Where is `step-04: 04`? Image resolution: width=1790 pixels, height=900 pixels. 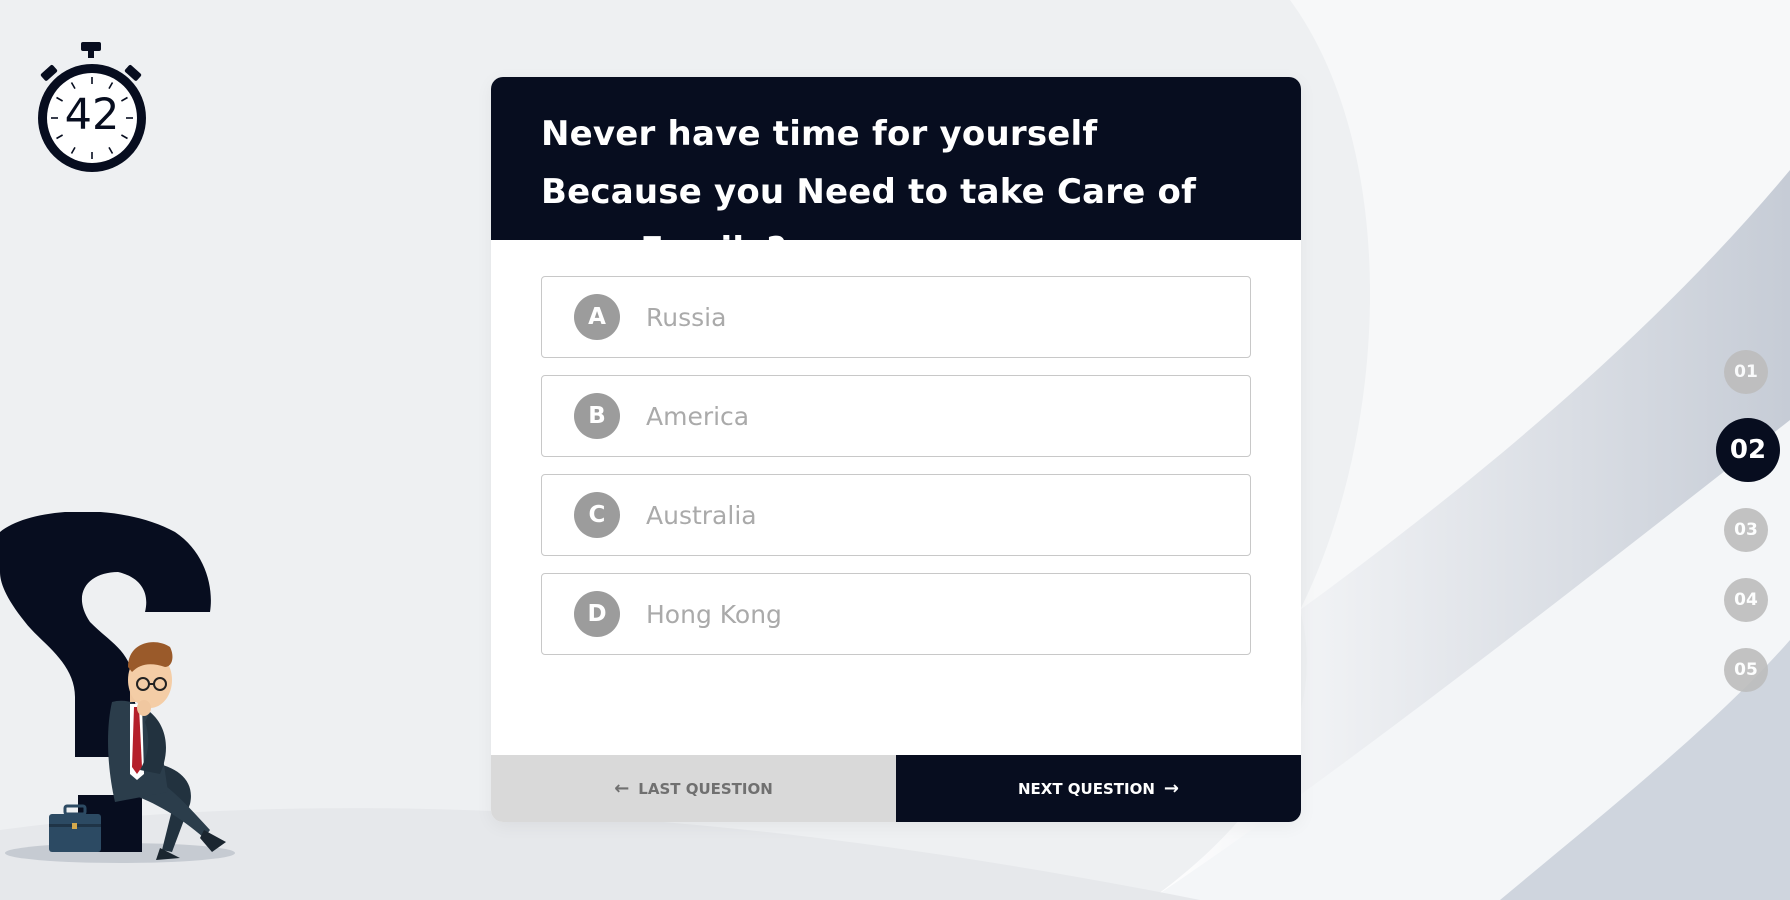 step-04: 04 is located at coordinates (1746, 600).